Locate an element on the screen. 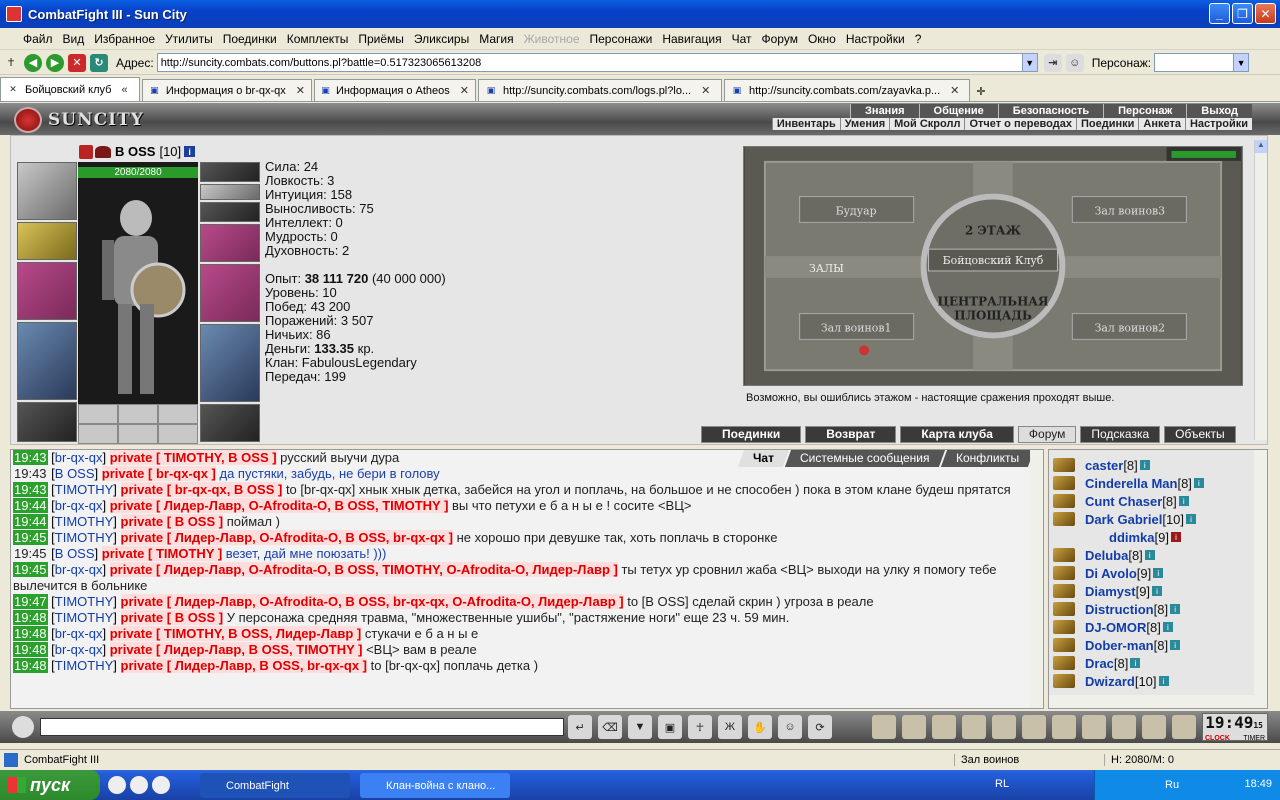  go-icon: ⇥ is located at coordinates (1052, 62).